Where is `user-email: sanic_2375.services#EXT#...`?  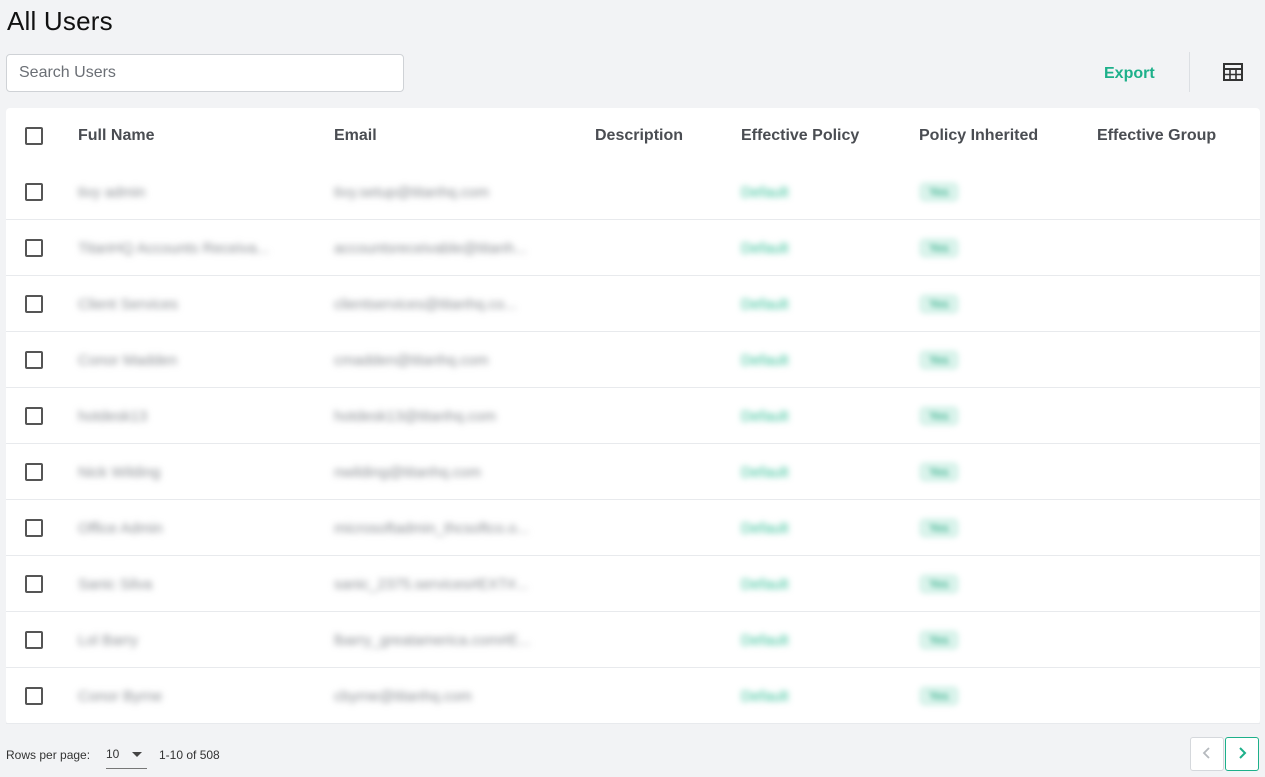
user-email: sanic_2375.services#EXT#... is located at coordinates (431, 584).